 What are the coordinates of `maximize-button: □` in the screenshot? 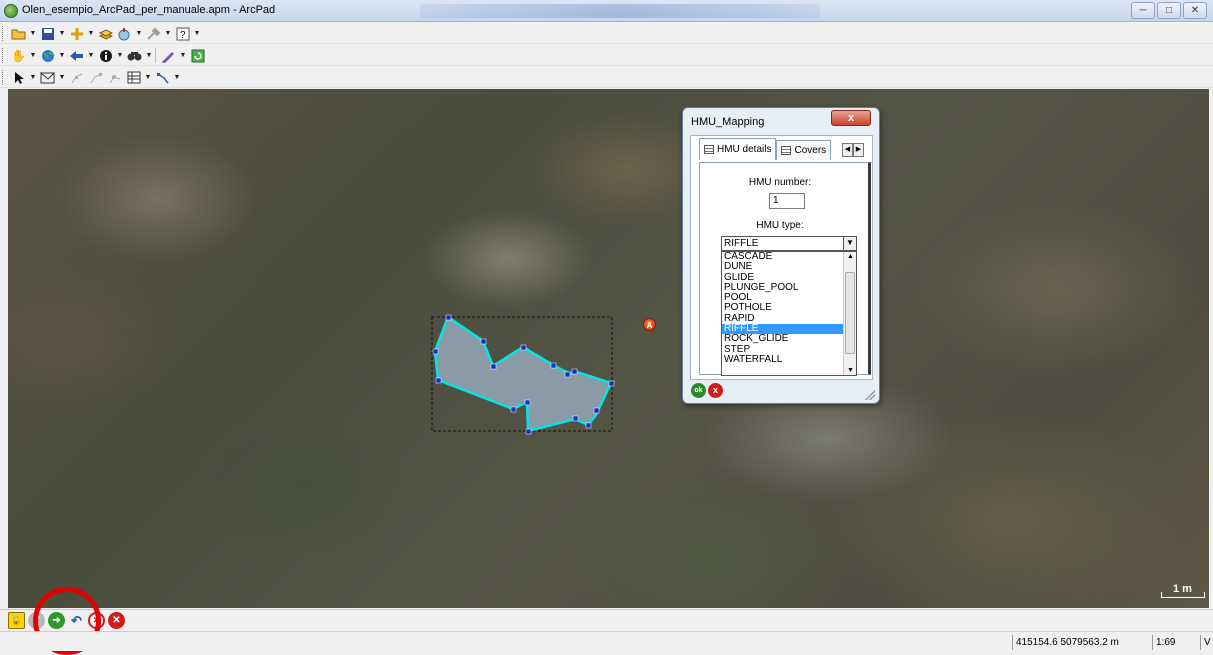 It's located at (1169, 10).